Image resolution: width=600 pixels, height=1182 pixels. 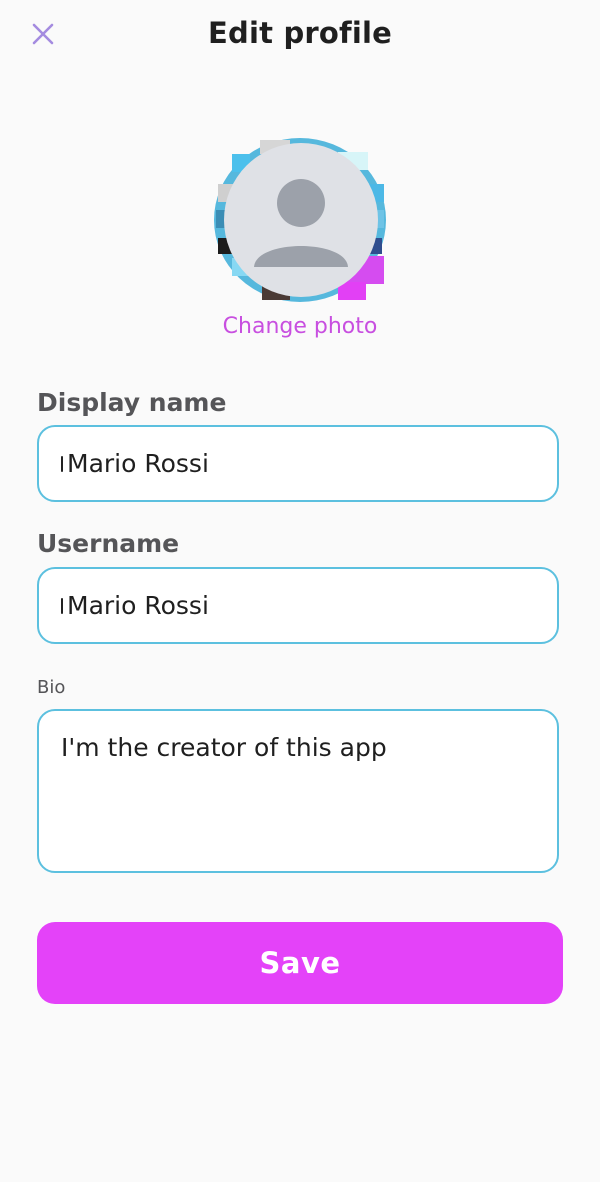 What do you see at coordinates (300, 33) in the screenshot?
I see `page-title: Edit profile` at bounding box center [300, 33].